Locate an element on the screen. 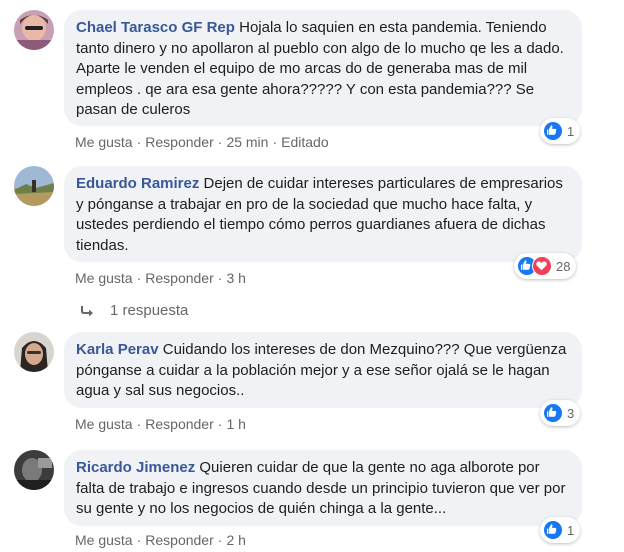 The width and height of the screenshot is (624, 552). reaction-summary: 28 is located at coordinates (545, 266).